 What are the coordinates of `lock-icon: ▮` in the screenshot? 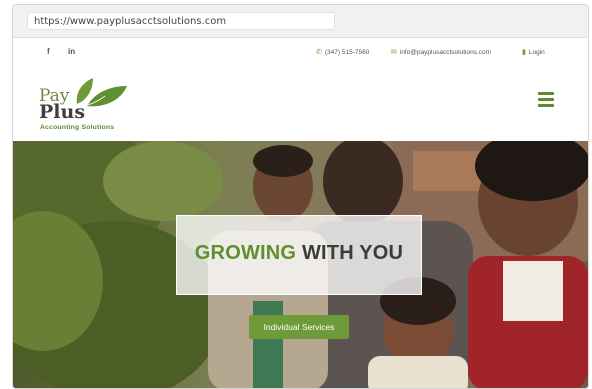 It's located at (524, 52).